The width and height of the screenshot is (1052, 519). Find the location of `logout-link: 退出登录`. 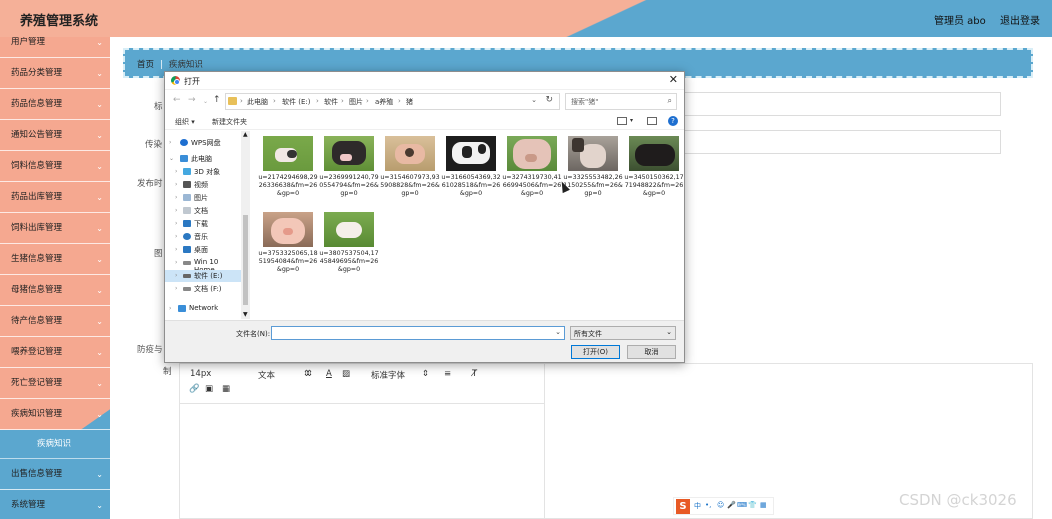

logout-link: 退出登录 is located at coordinates (1020, 19).